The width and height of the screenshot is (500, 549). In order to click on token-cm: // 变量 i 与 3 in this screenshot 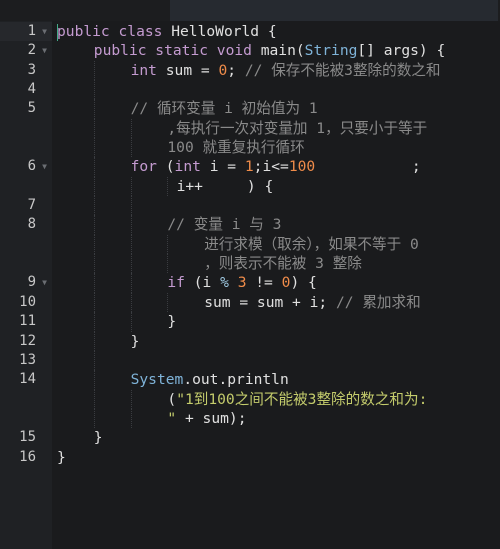, I will do `click(224, 225)`.